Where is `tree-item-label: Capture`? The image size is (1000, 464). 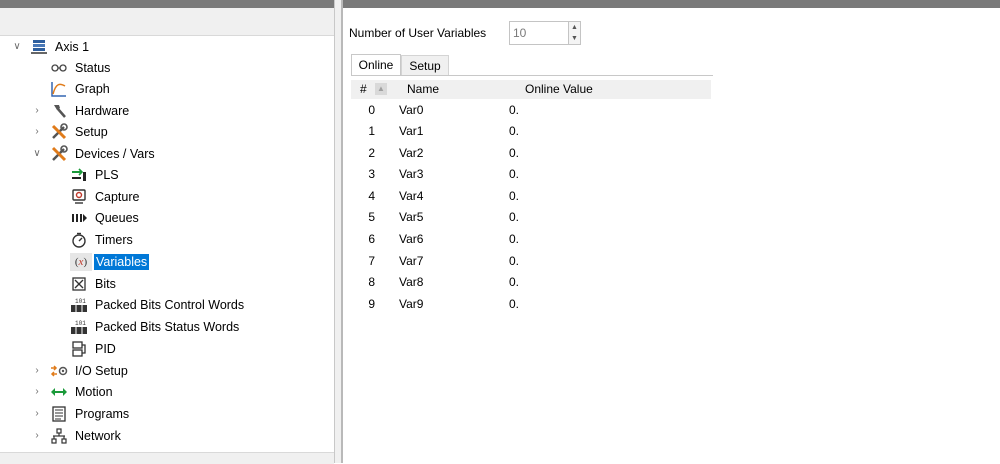 tree-item-label: Capture is located at coordinates (117, 196).